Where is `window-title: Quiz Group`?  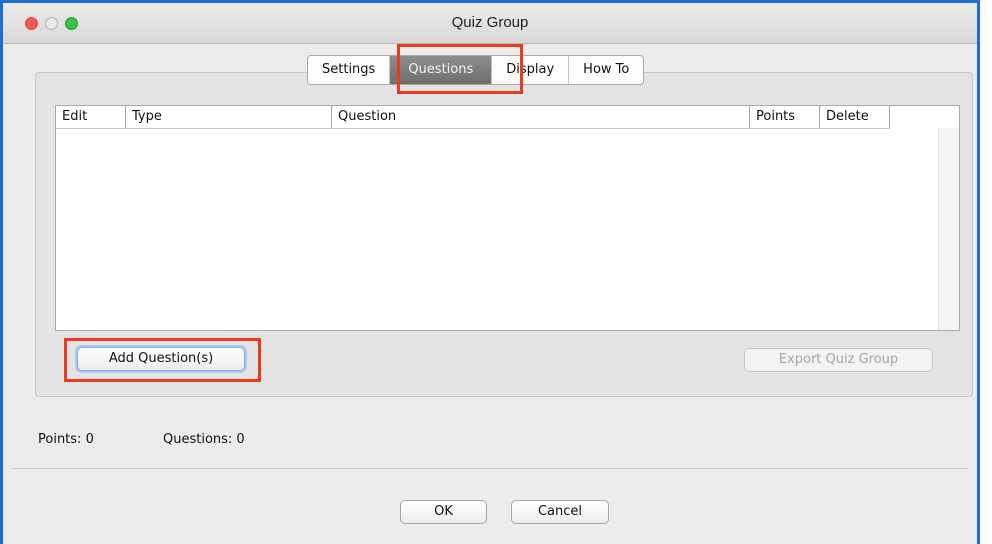
window-title: Quiz Group is located at coordinates (490, 22).